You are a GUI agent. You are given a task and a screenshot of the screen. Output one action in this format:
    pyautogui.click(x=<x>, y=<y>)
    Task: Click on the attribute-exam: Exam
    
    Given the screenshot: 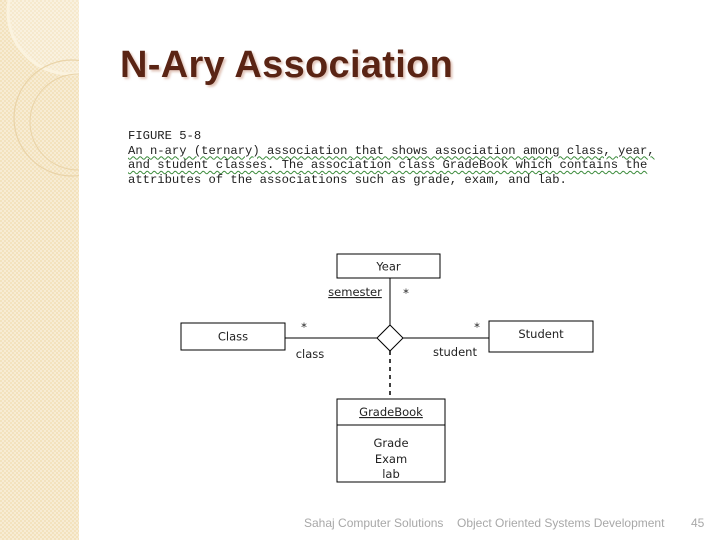 What is the action you would take?
    pyautogui.click(x=391, y=459)
    